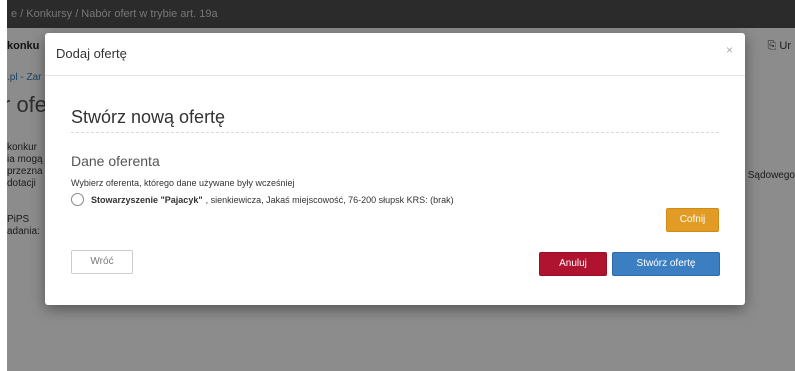  Describe the element at coordinates (115, 161) in the screenshot. I see `subsection-title: Dane oferenta` at that location.